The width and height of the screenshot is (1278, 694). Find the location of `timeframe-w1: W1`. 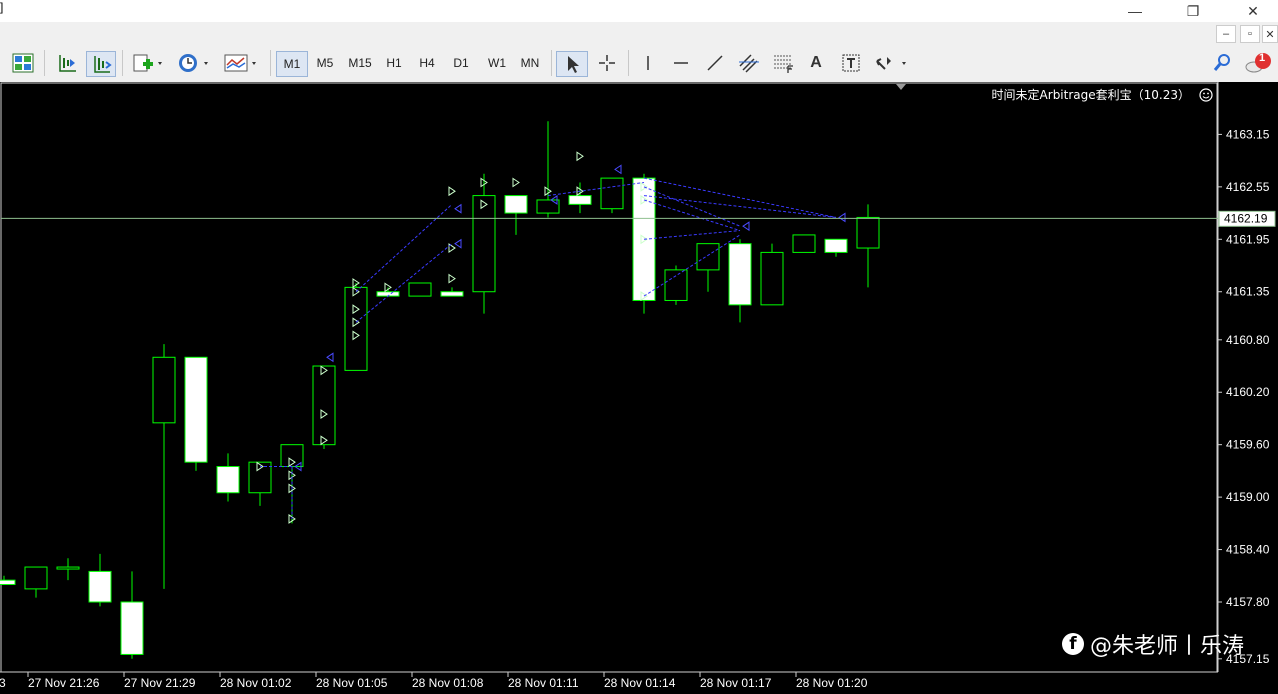

timeframe-w1: W1 is located at coordinates (497, 63).